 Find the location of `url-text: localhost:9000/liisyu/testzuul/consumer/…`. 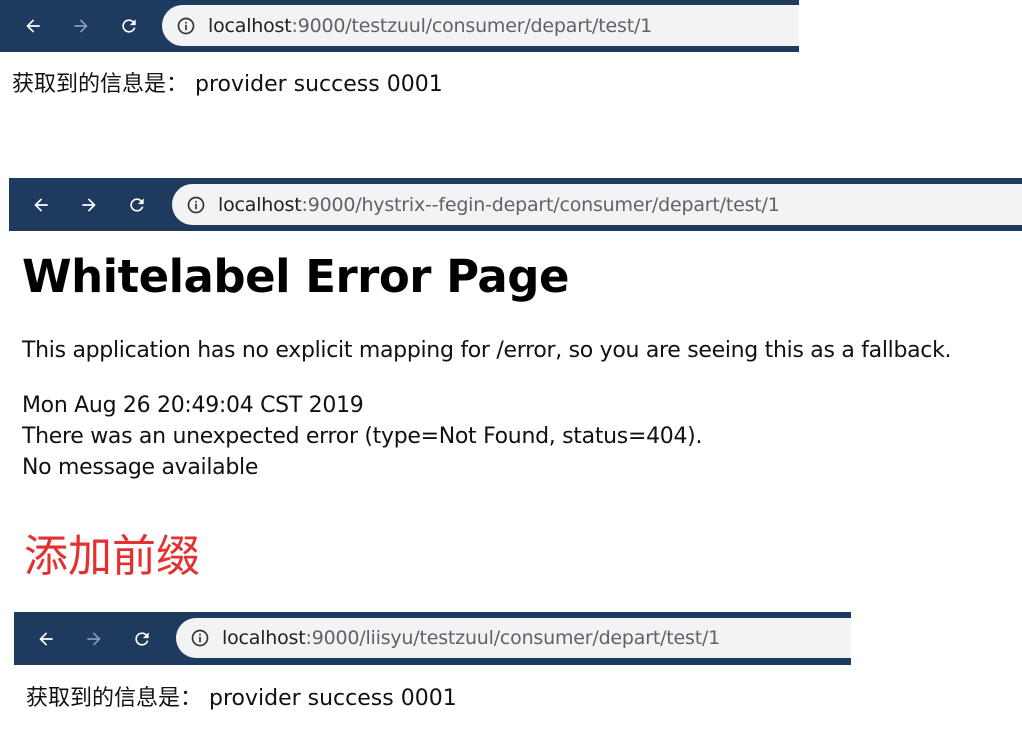

url-text: localhost:9000/liisyu/testzuul/consumer/… is located at coordinates (471, 638).